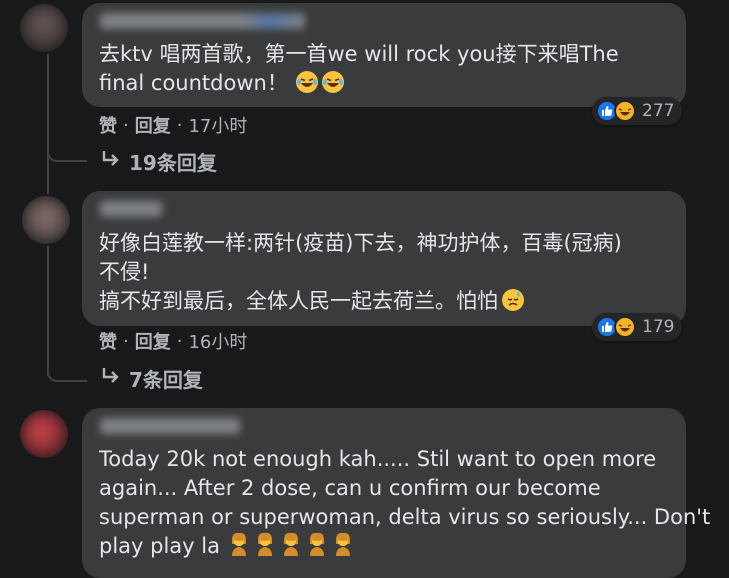  What do you see at coordinates (173, 125) in the screenshot?
I see `comment-actions: 赞 · 回复 · 17小时` at bounding box center [173, 125].